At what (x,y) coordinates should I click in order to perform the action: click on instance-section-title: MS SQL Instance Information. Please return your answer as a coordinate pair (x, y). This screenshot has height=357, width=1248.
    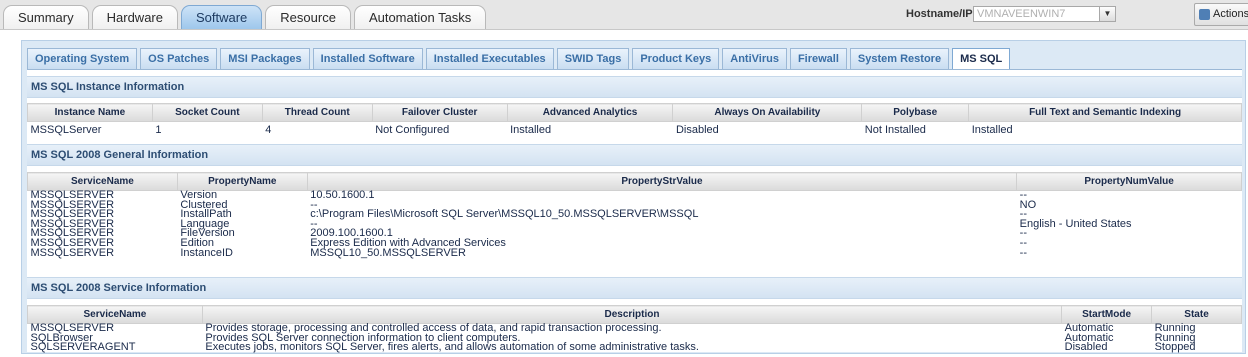
    Looking at the image, I should click on (634, 87).